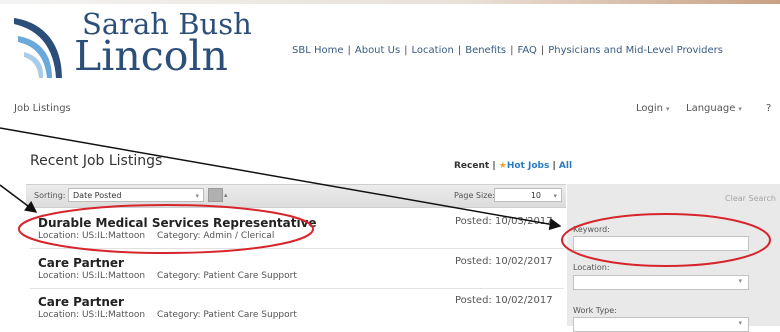  What do you see at coordinates (38, 48) in the screenshot?
I see `logo-swoosh-icon` at bounding box center [38, 48].